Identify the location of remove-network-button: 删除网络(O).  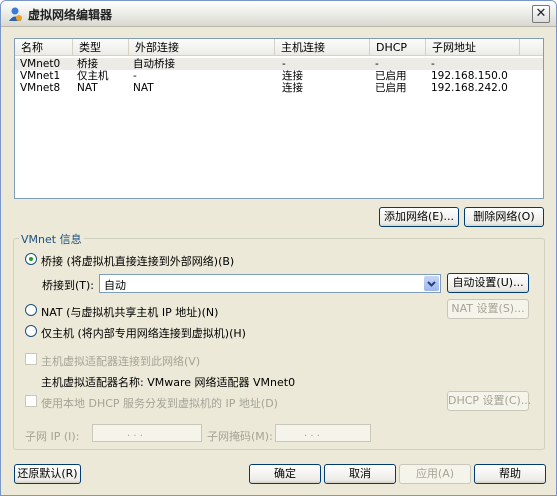
(504, 217).